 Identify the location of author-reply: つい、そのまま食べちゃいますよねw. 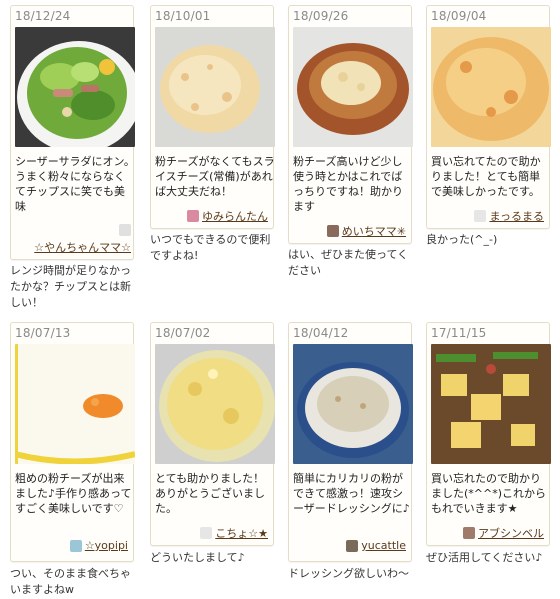
(70, 581).